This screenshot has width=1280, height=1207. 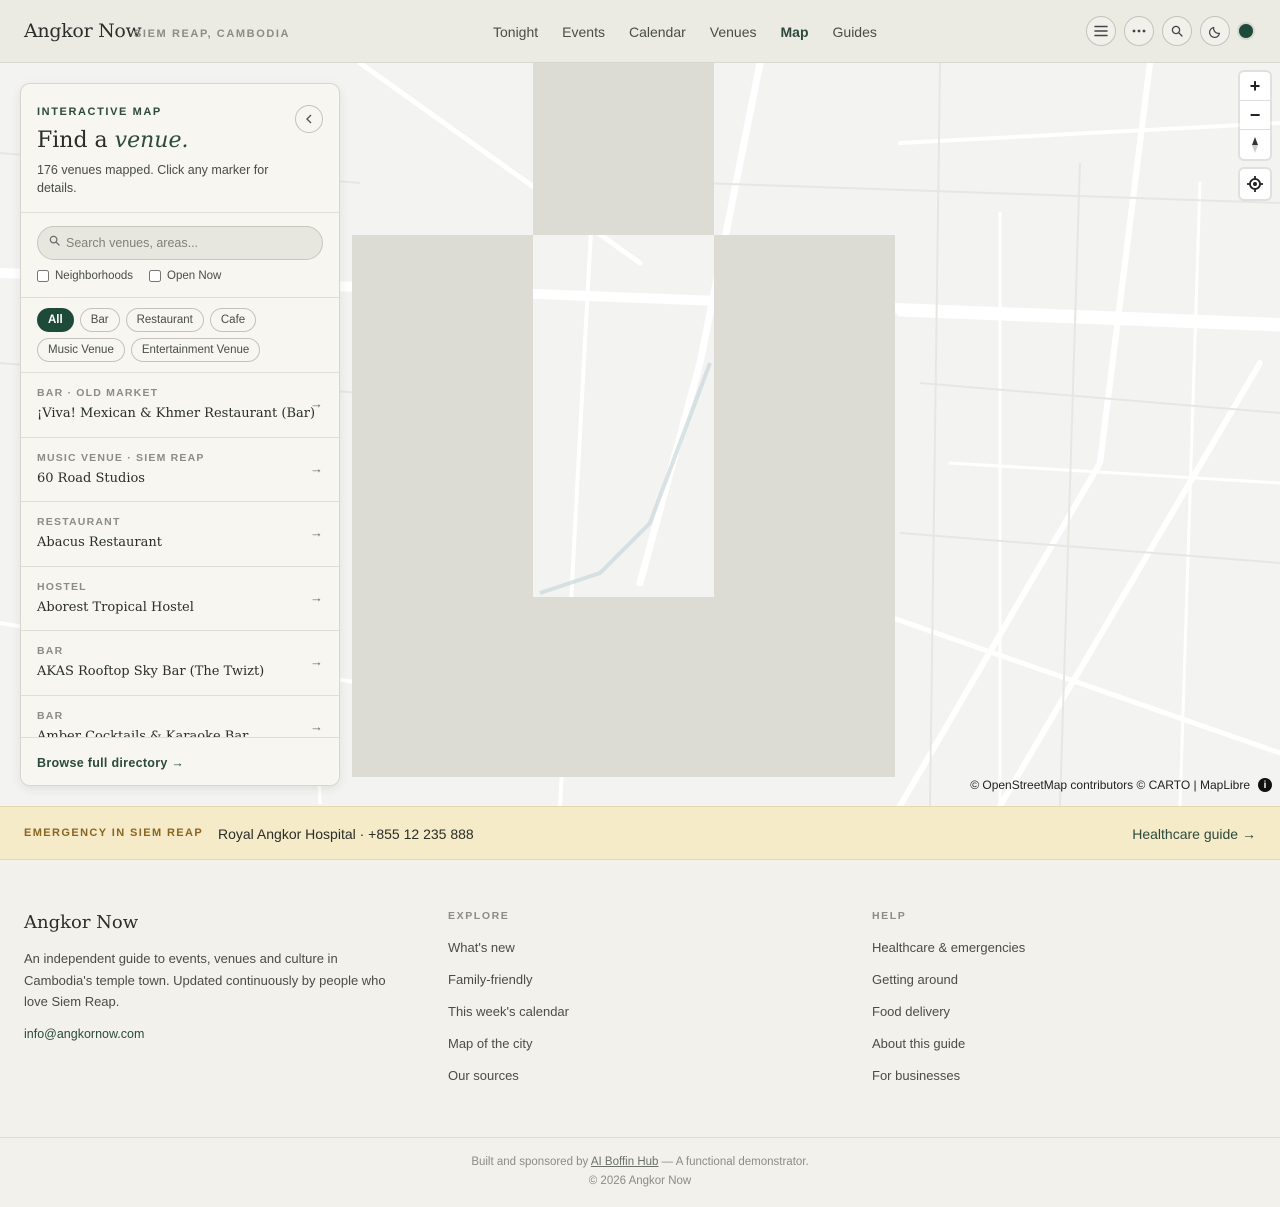 What do you see at coordinates (155, 276) in the screenshot?
I see `open-now-checkbox` at bounding box center [155, 276].